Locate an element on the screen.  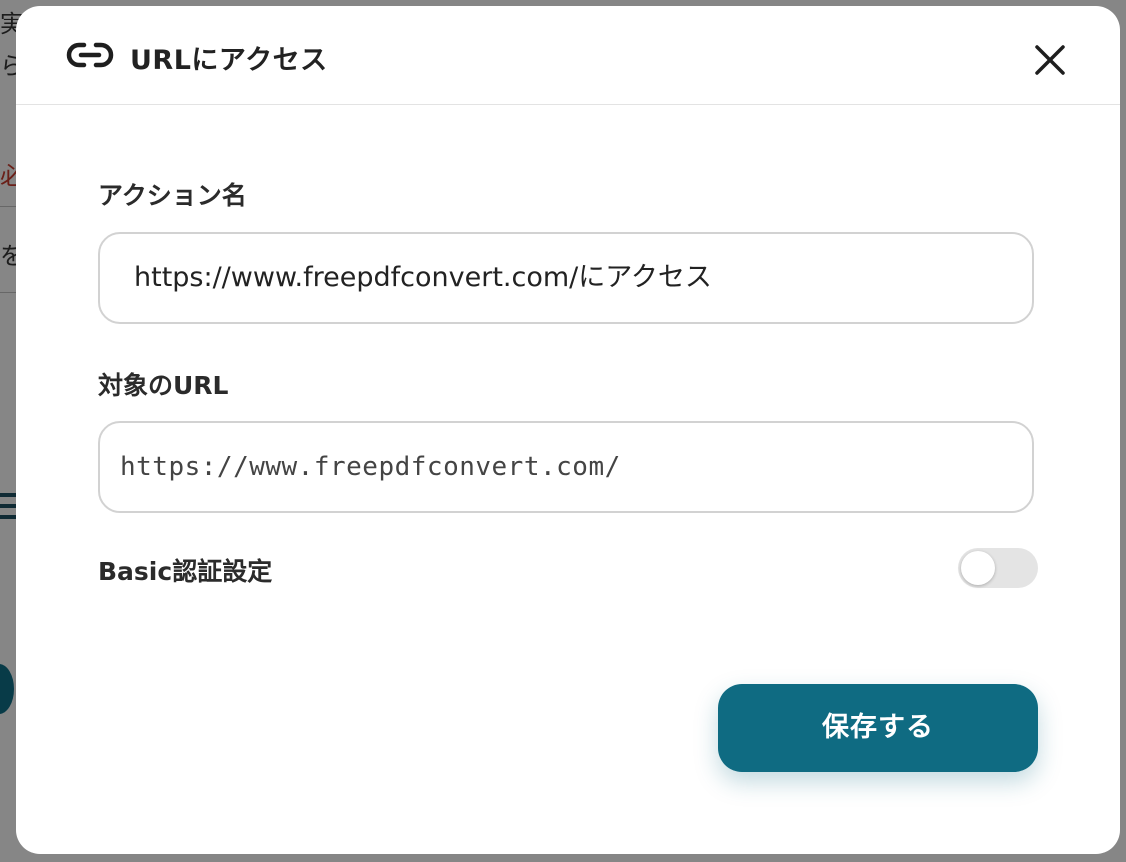
toggle-knob is located at coordinates (978, 568).